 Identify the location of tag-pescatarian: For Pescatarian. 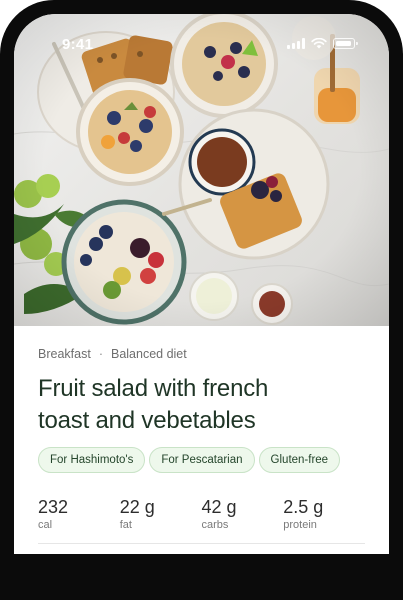
(202, 460).